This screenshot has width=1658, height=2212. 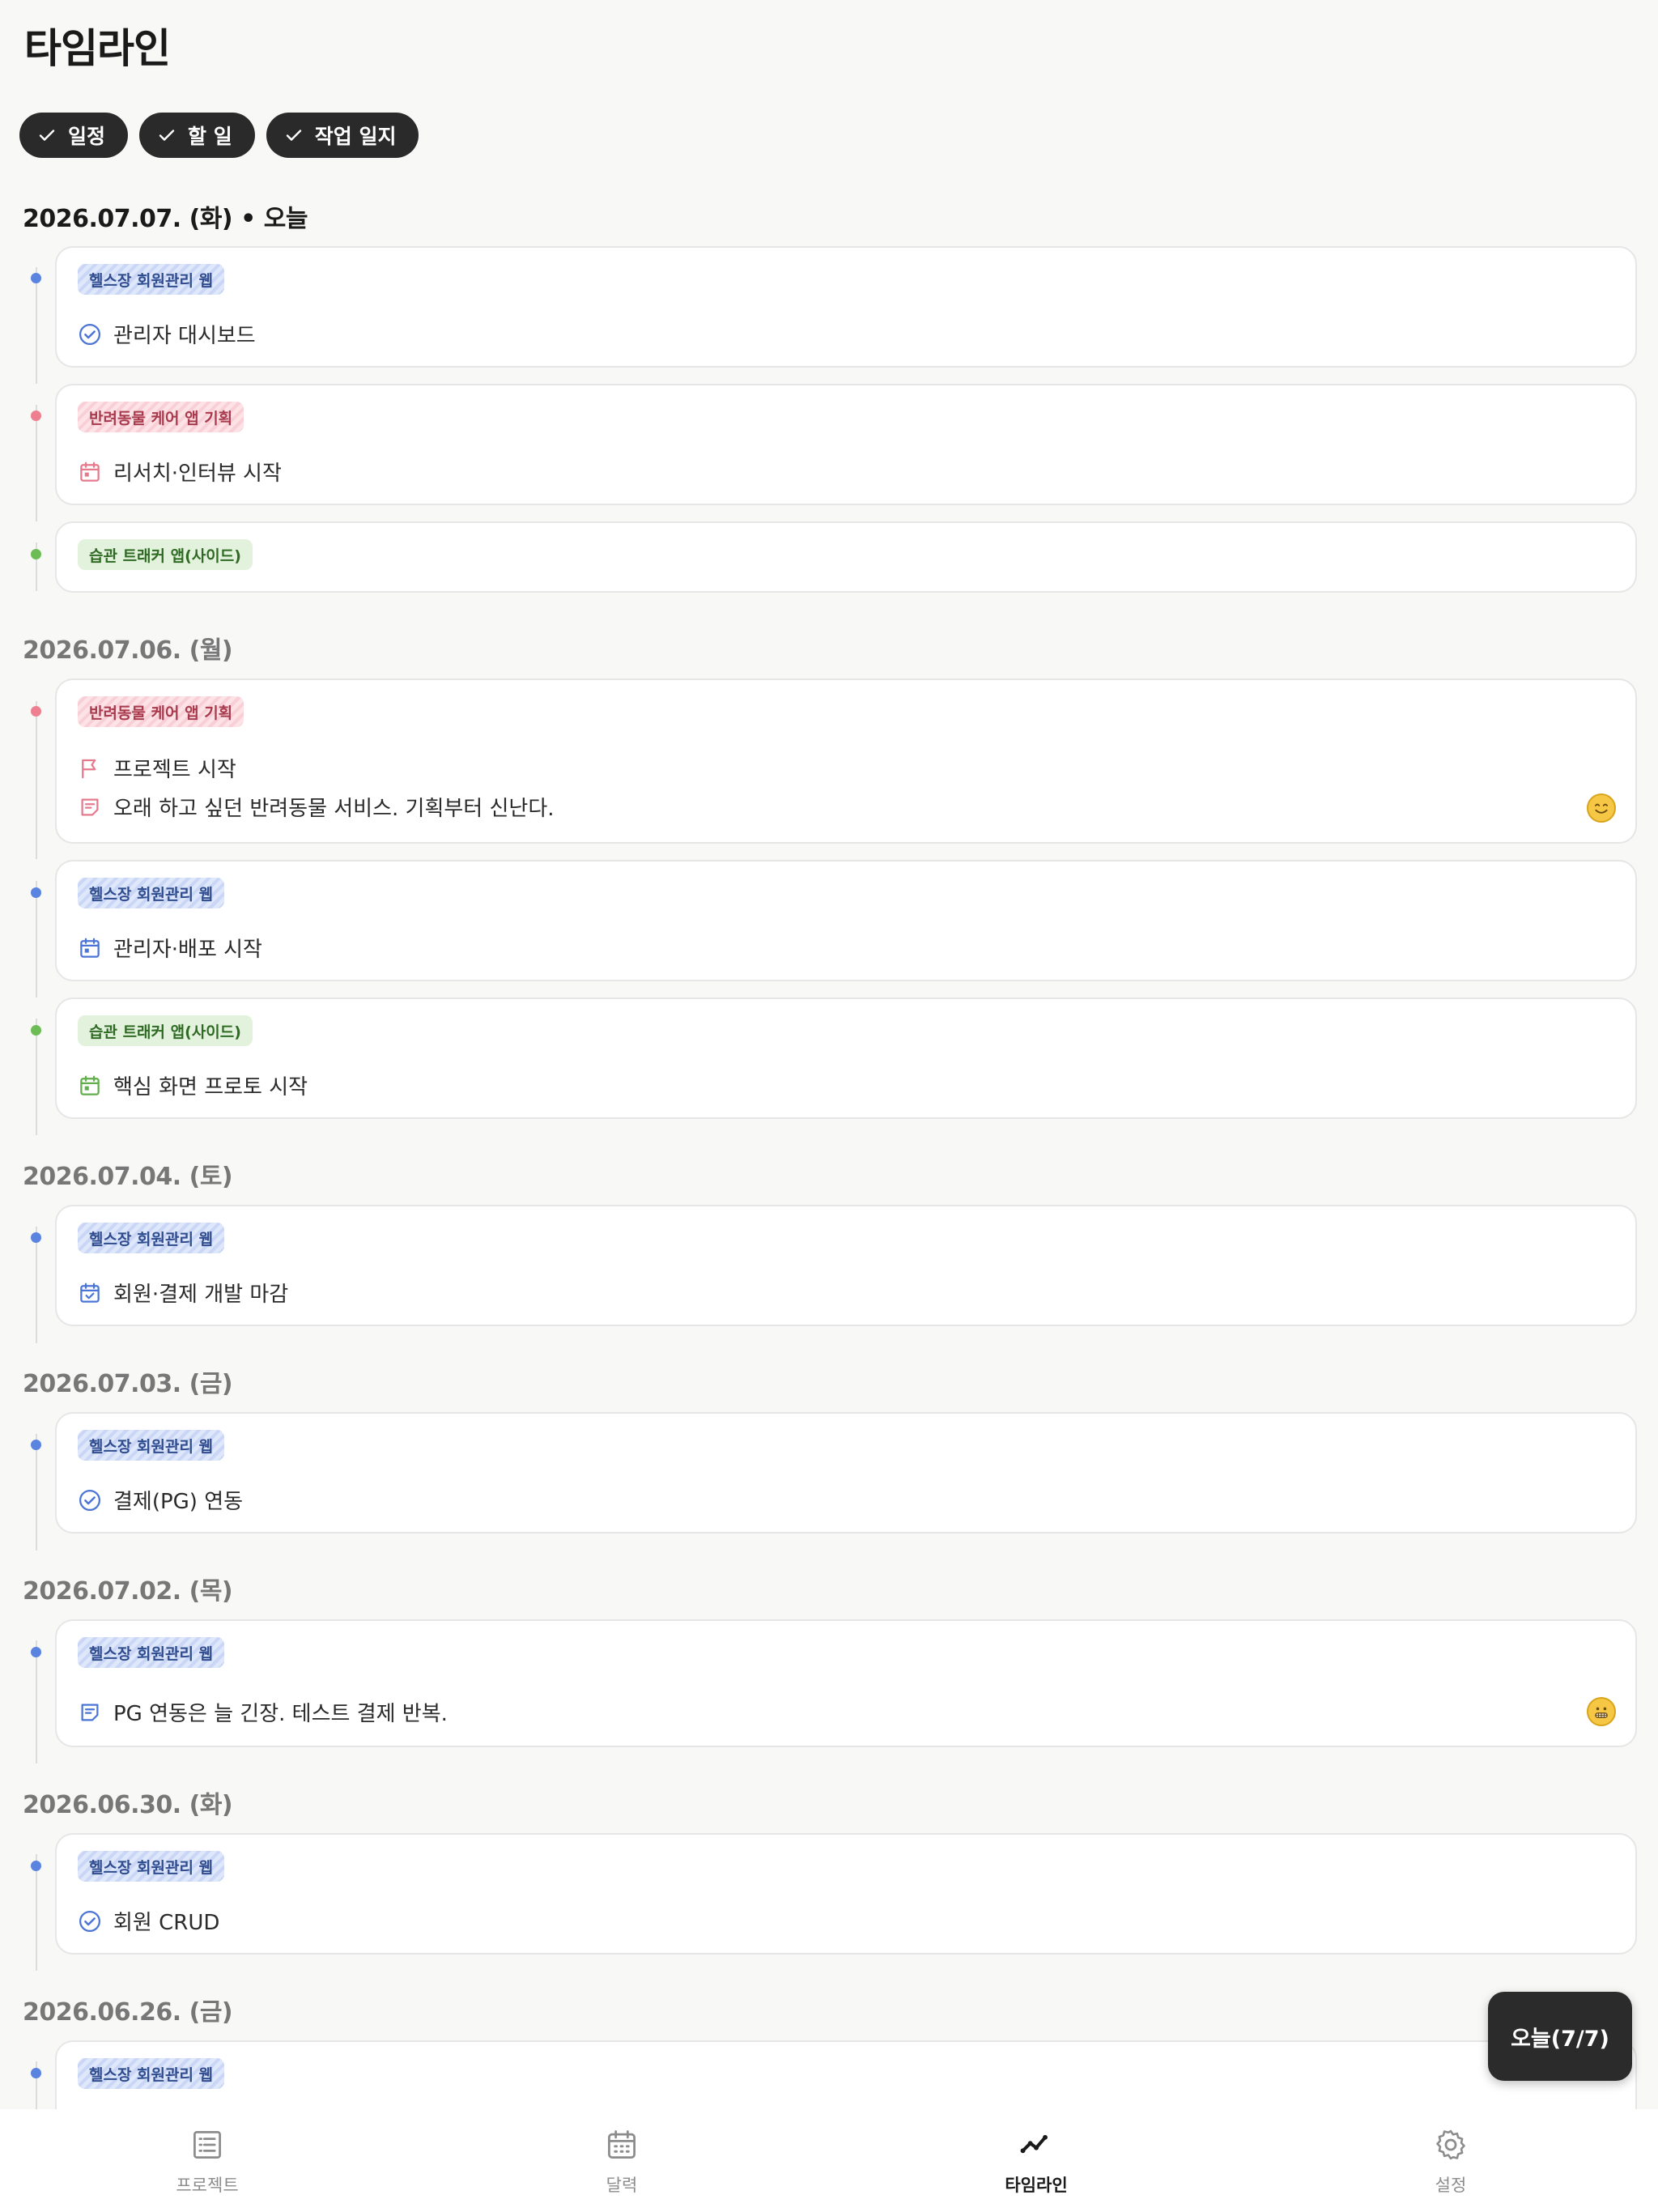 What do you see at coordinates (128, 1177) in the screenshot?
I see `date-header: 2026.07.04. (토)` at bounding box center [128, 1177].